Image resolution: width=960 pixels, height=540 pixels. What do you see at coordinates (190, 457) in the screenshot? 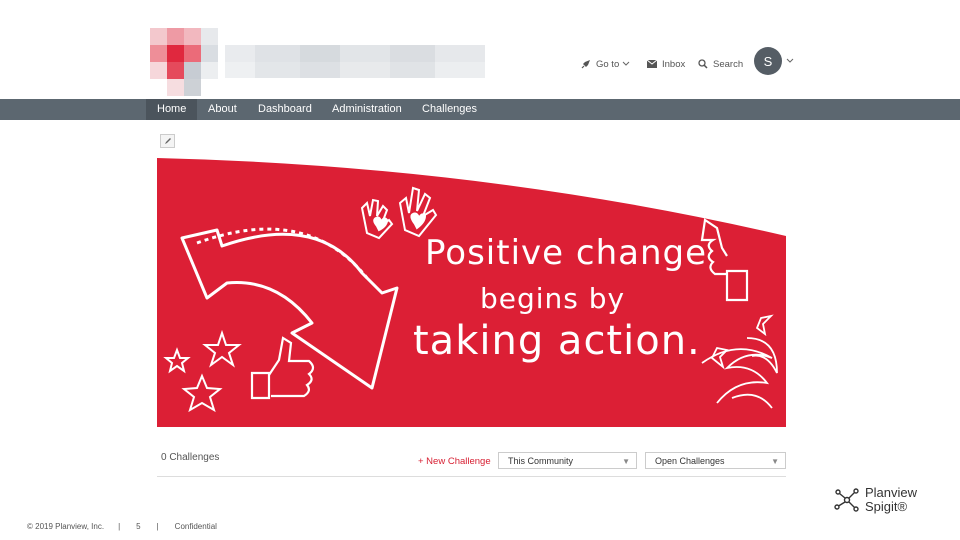
I see `challenge-count: 0 Challenges` at bounding box center [190, 457].